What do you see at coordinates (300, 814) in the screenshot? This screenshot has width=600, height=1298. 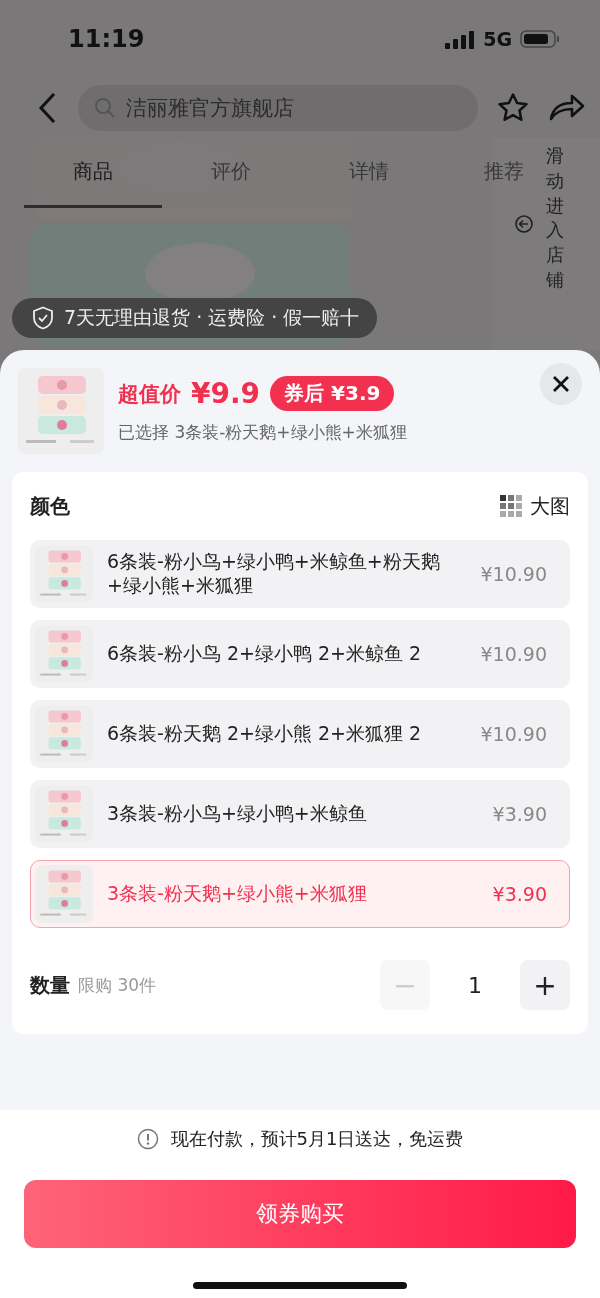 I see `variant-option: 3条装-粉小鸟+绿小鸭+米鲸鱼 ¥3.90` at bounding box center [300, 814].